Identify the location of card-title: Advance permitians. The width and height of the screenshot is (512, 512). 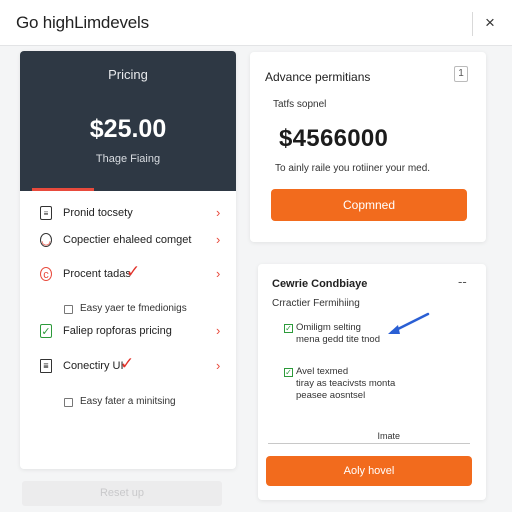
(318, 77).